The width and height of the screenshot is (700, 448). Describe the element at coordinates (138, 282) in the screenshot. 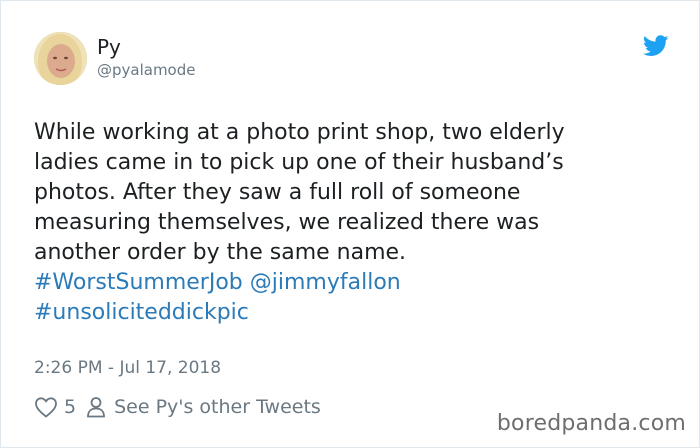

I see `hashtag-link: #WorstSummerJob` at that location.